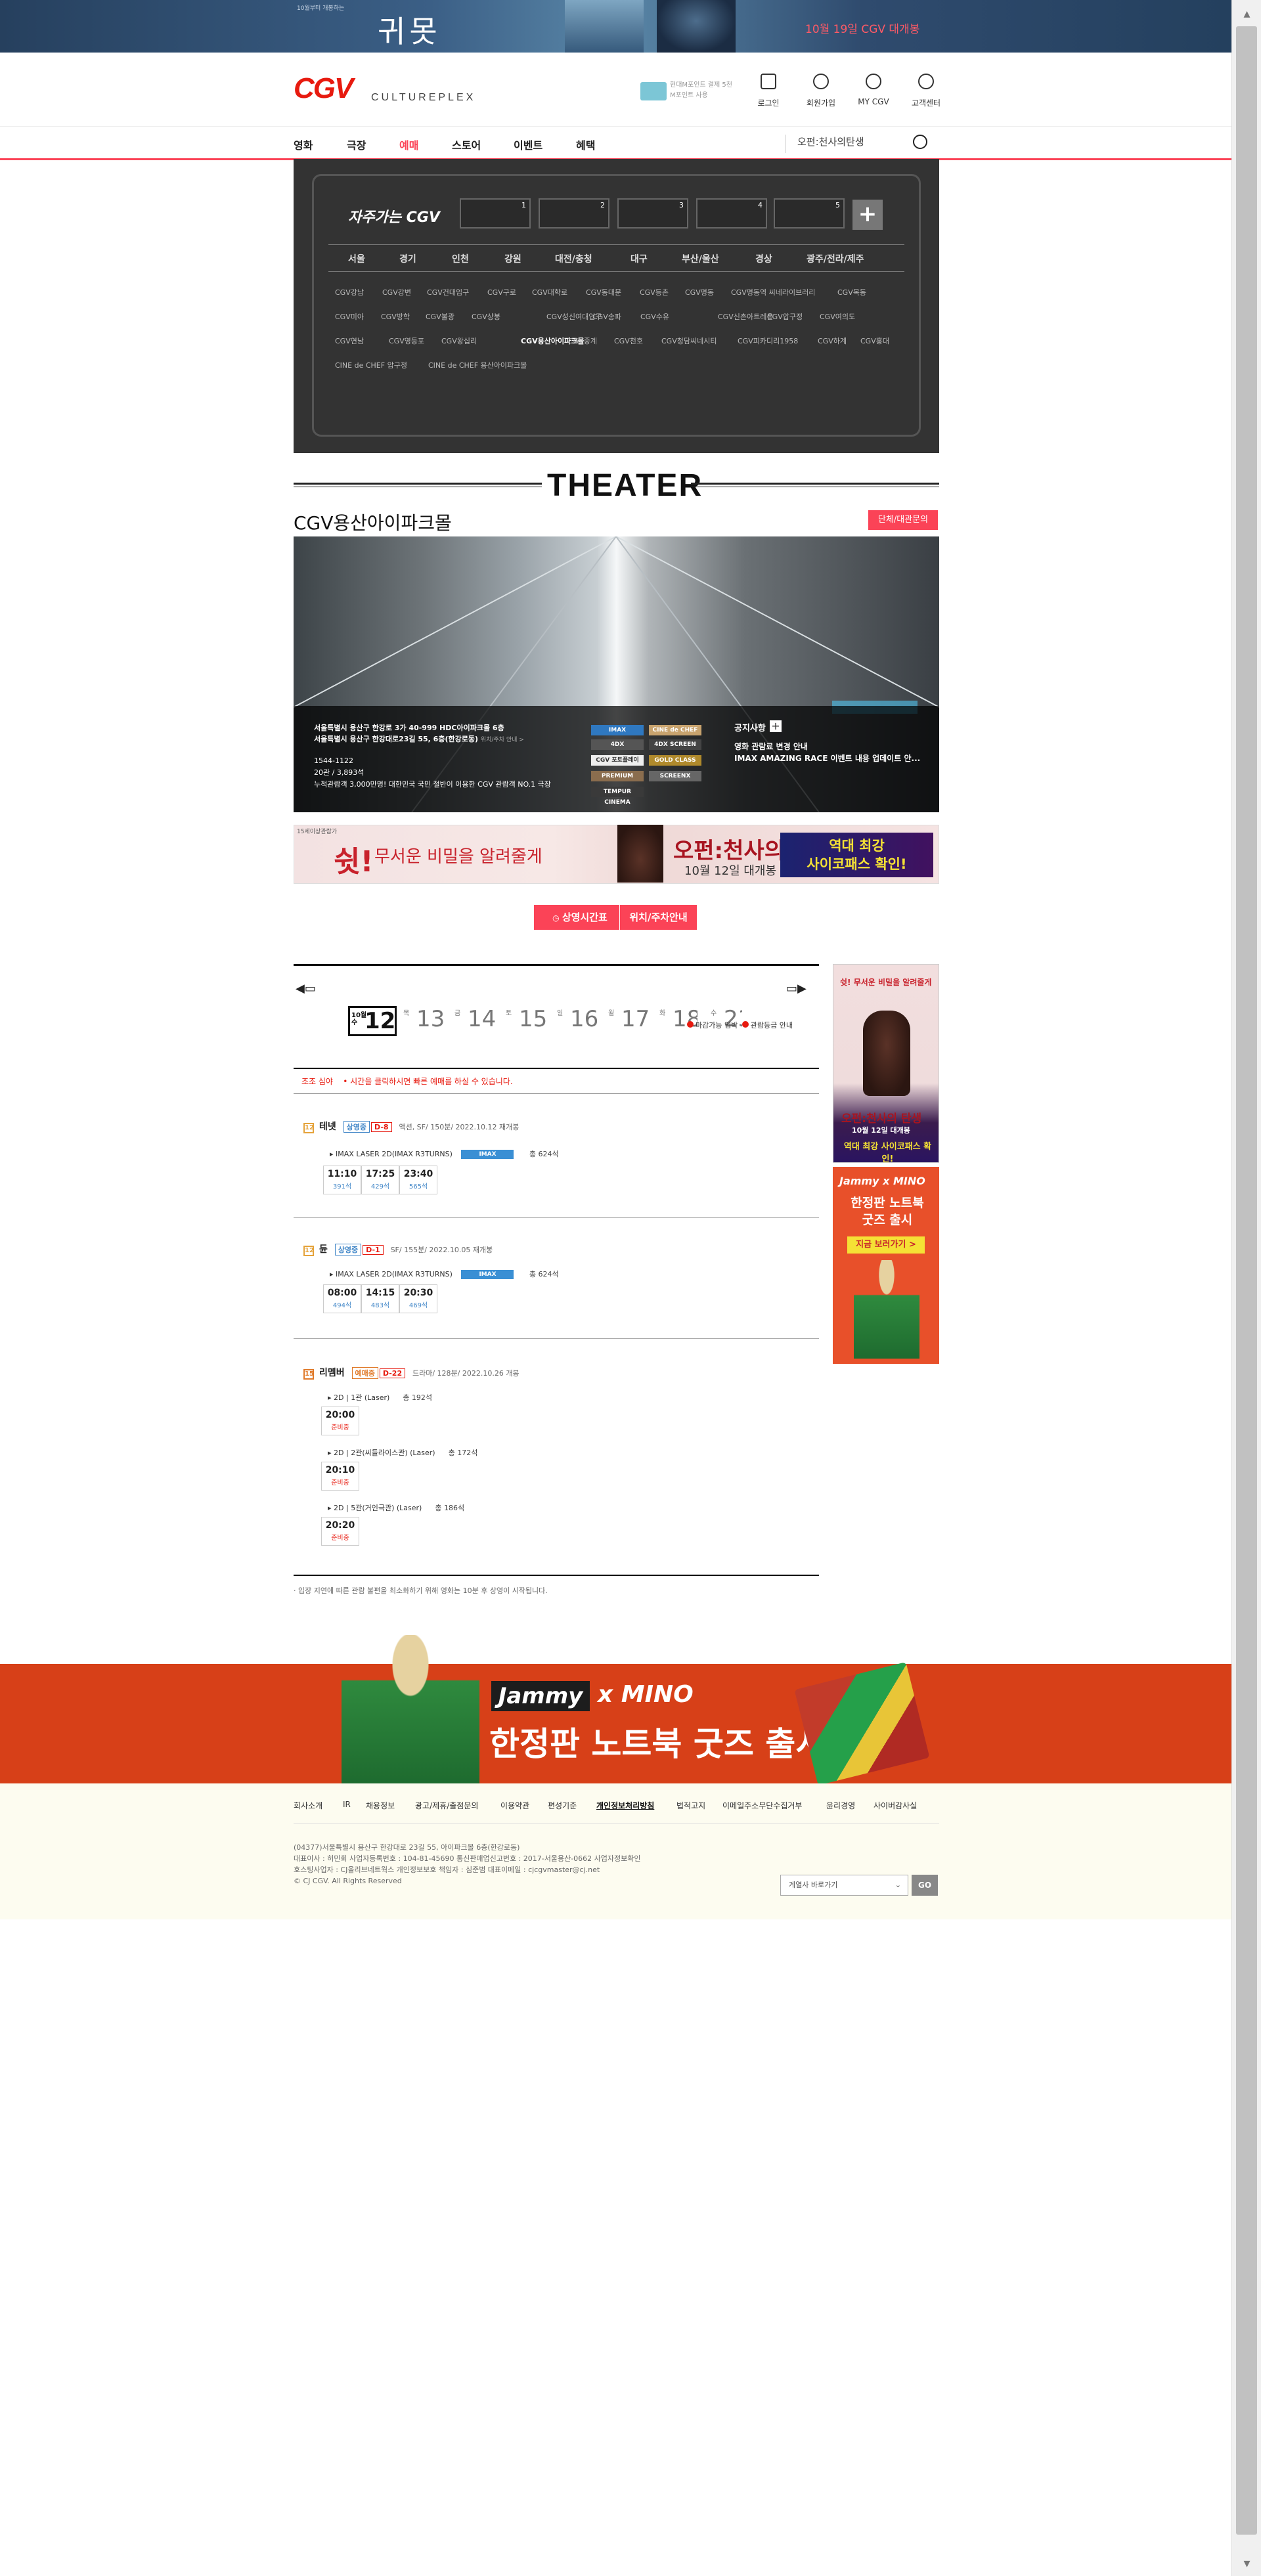 This screenshot has height=2576, width=1261. What do you see at coordinates (856, 855) in the screenshot?
I see `ad-cta-box: 역대 최강 사이코패스 확인!` at bounding box center [856, 855].